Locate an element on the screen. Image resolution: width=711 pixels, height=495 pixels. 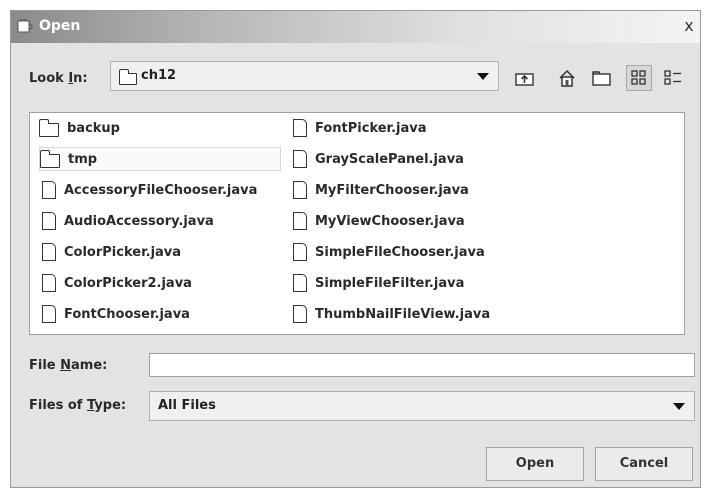
list-item-label: MyViewChooser.java is located at coordinates (390, 221).